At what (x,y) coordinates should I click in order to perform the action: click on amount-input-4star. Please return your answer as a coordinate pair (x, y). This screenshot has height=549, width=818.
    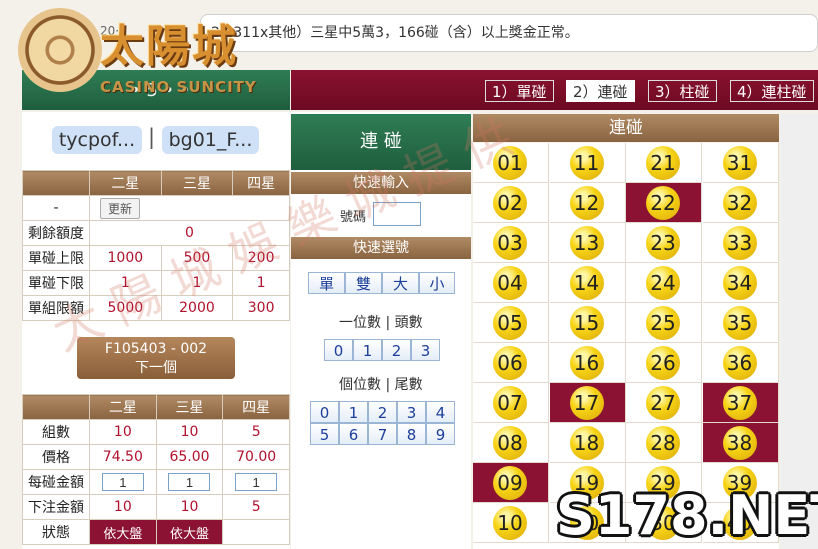
    Looking at the image, I should click on (256, 482).